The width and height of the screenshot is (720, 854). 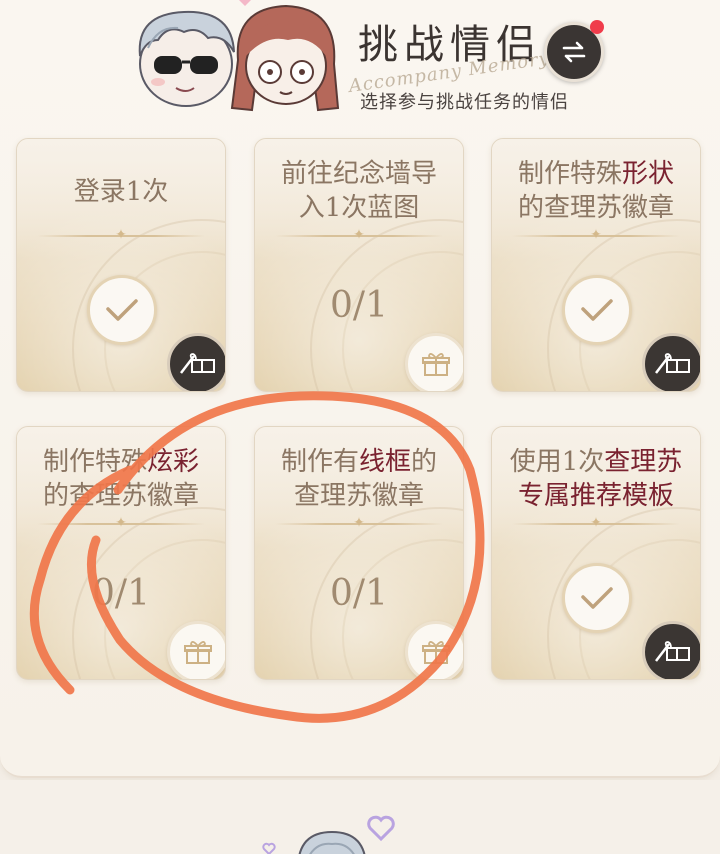 I want to click on task-text: 前往纪念墙导 入1次蓝图, so click(x=358, y=191).